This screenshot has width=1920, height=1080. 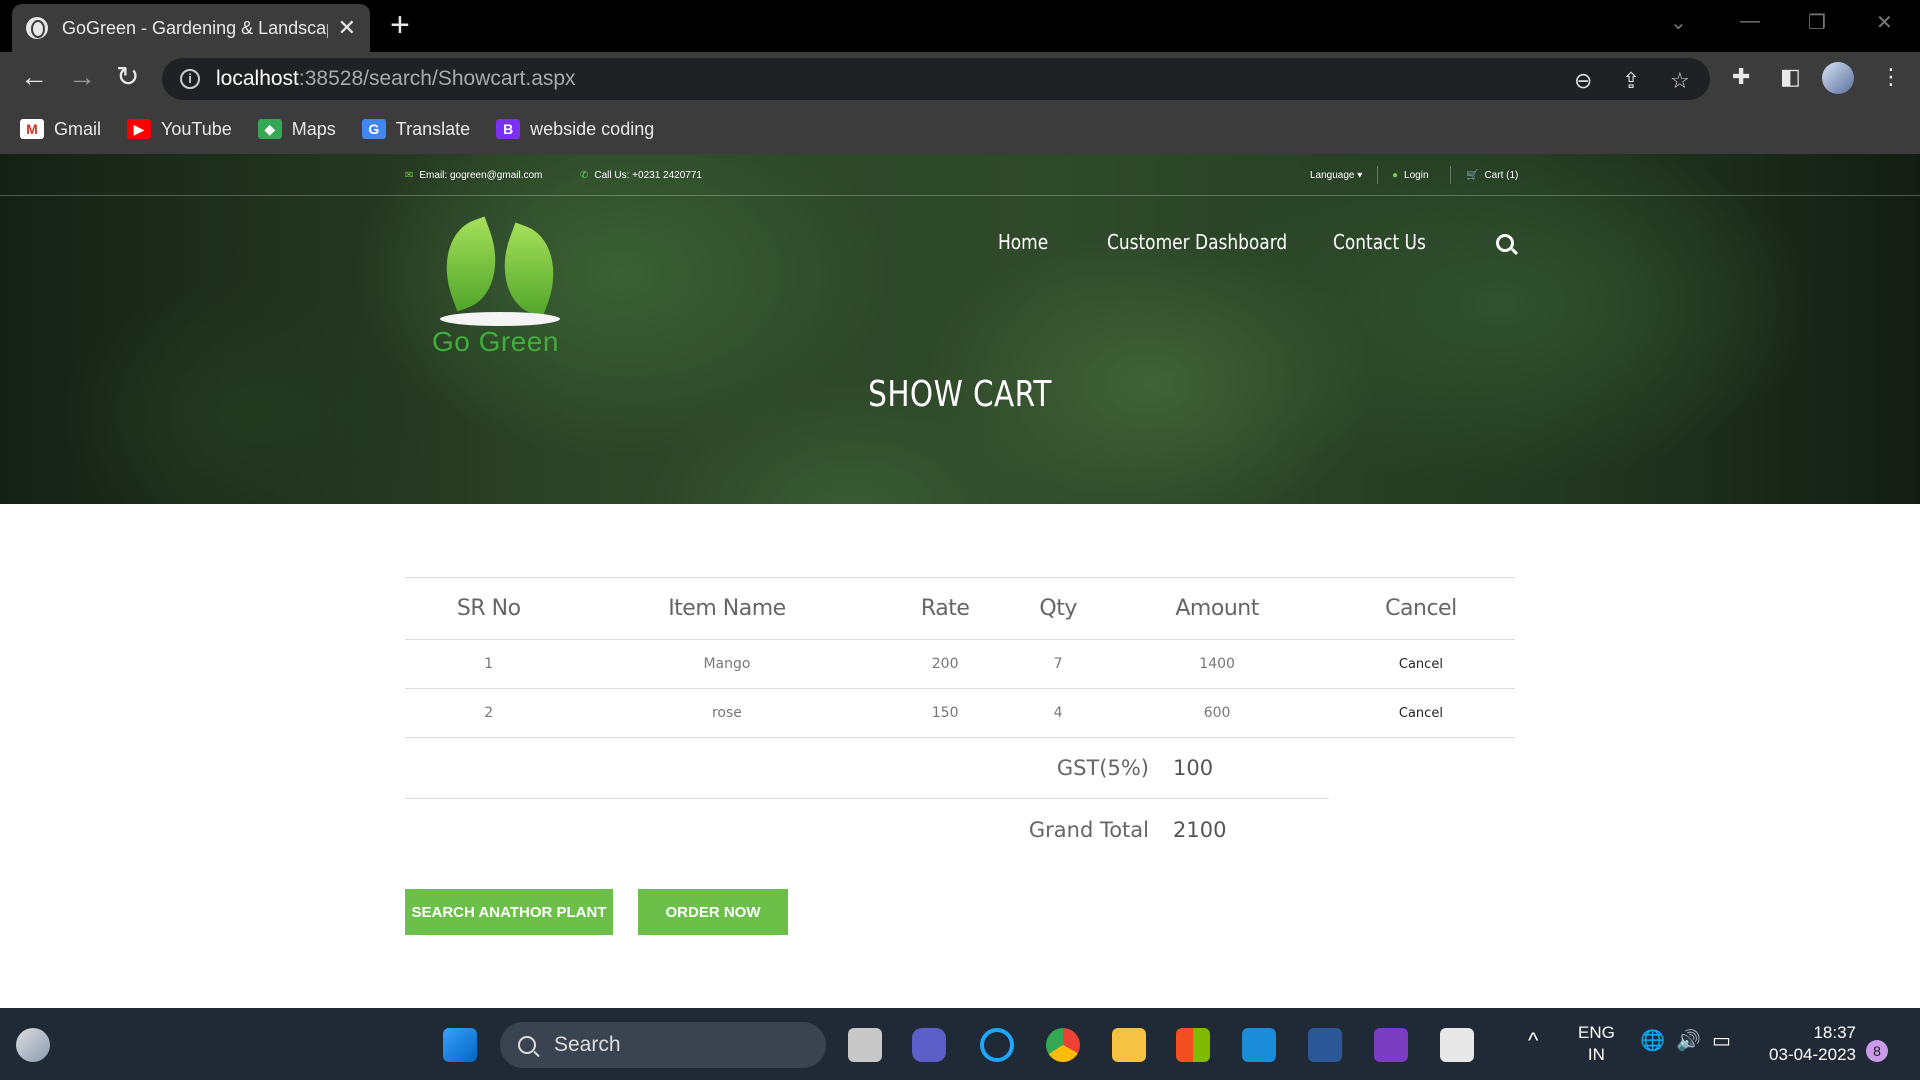 I want to click on login-link: ● Login, so click(x=1410, y=175).